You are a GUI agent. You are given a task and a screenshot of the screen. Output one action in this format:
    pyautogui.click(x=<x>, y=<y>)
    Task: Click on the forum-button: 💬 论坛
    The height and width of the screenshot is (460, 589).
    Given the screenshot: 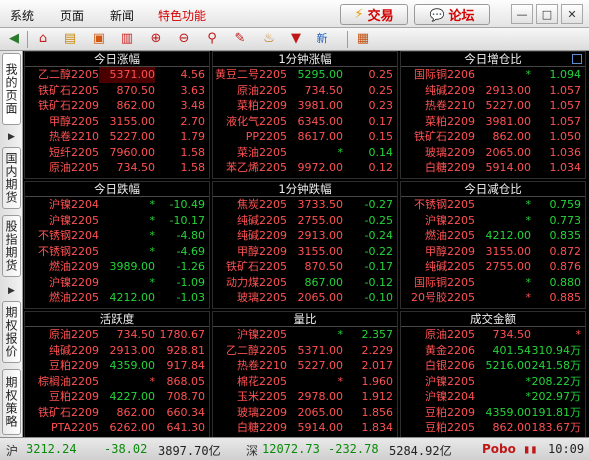 What is the action you would take?
    pyautogui.click(x=452, y=14)
    